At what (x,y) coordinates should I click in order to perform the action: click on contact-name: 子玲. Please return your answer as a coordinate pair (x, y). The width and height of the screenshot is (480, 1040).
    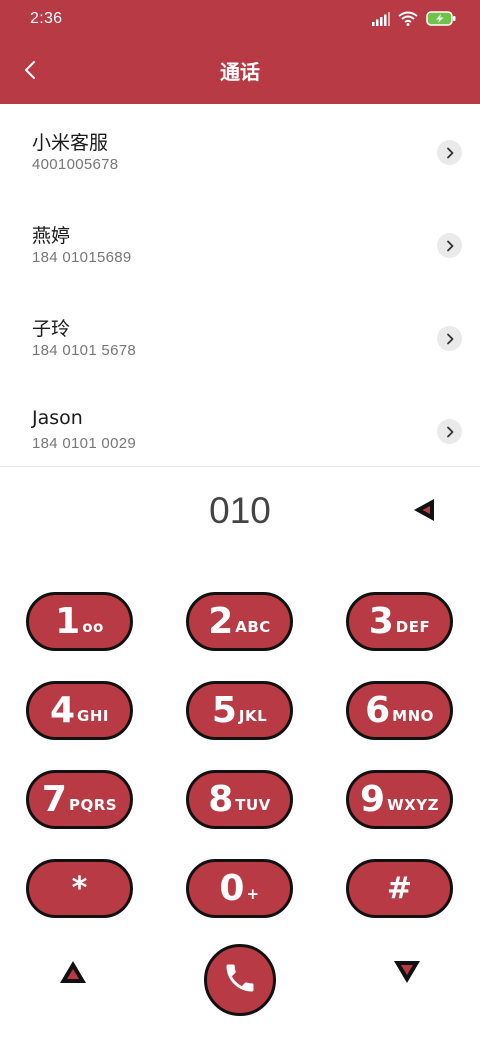
    Looking at the image, I should click on (51, 329).